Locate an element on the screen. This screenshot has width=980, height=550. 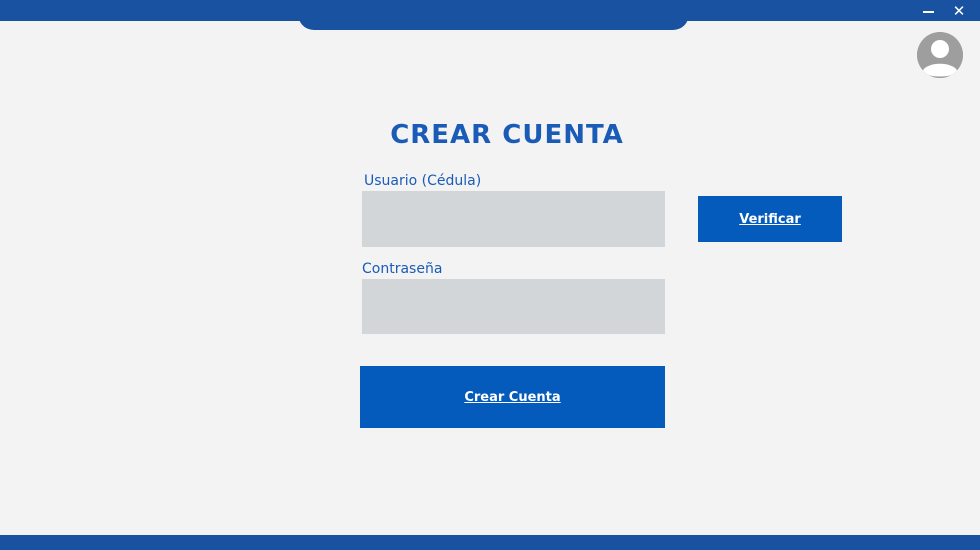
page-title: Crear Cuenta is located at coordinates (507, 135).